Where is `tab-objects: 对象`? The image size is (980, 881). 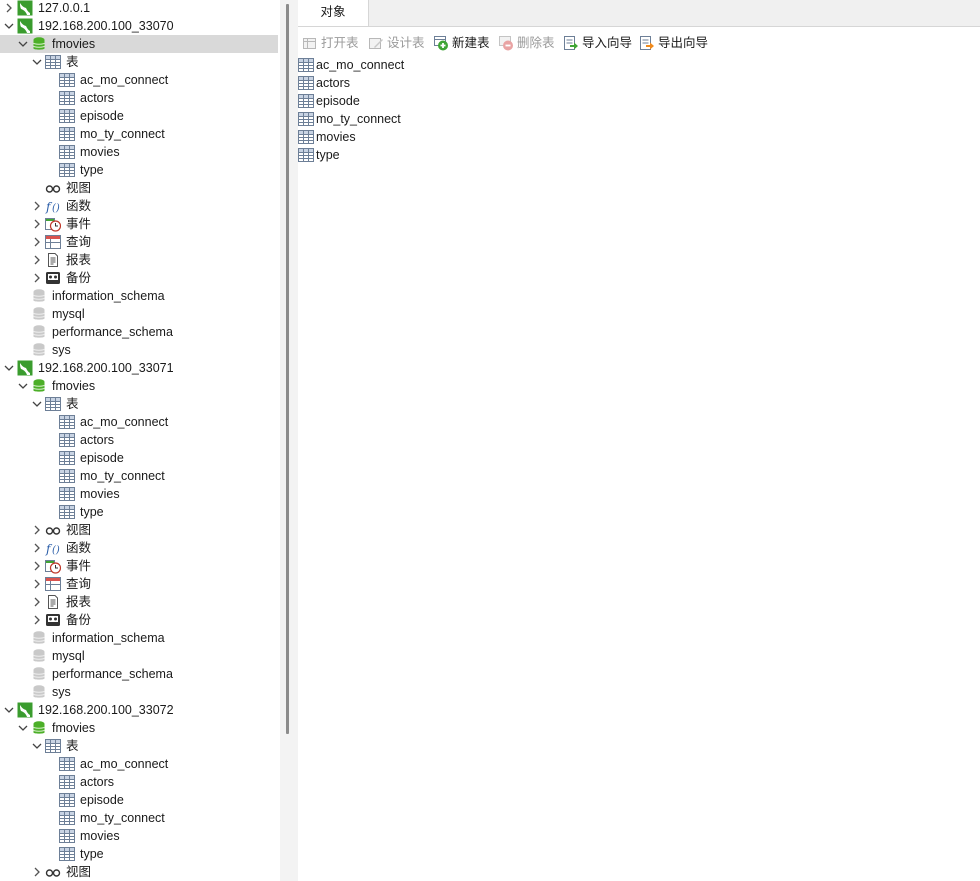
tab-objects: 对象 is located at coordinates (333, 13).